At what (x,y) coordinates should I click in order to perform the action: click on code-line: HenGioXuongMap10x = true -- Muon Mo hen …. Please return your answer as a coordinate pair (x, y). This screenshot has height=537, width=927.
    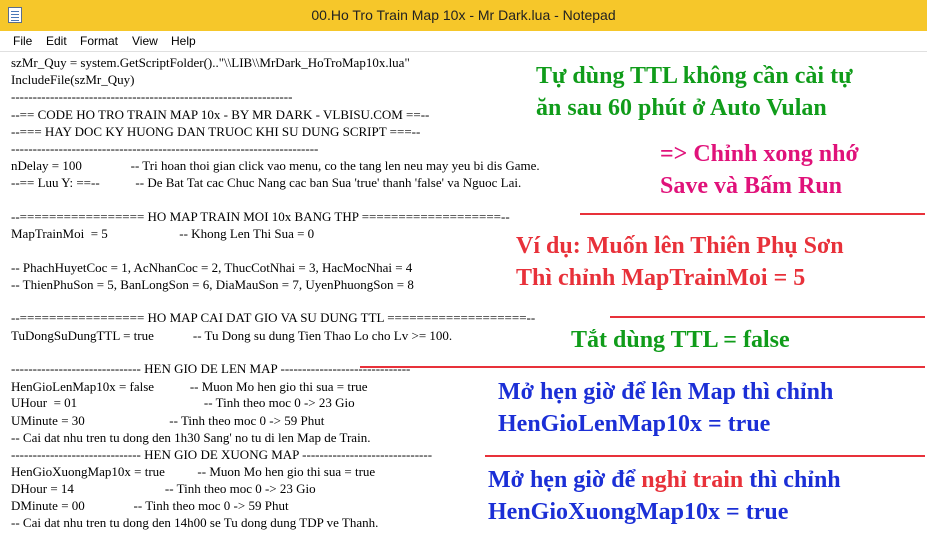
    Looking at the image, I should click on (193, 471).